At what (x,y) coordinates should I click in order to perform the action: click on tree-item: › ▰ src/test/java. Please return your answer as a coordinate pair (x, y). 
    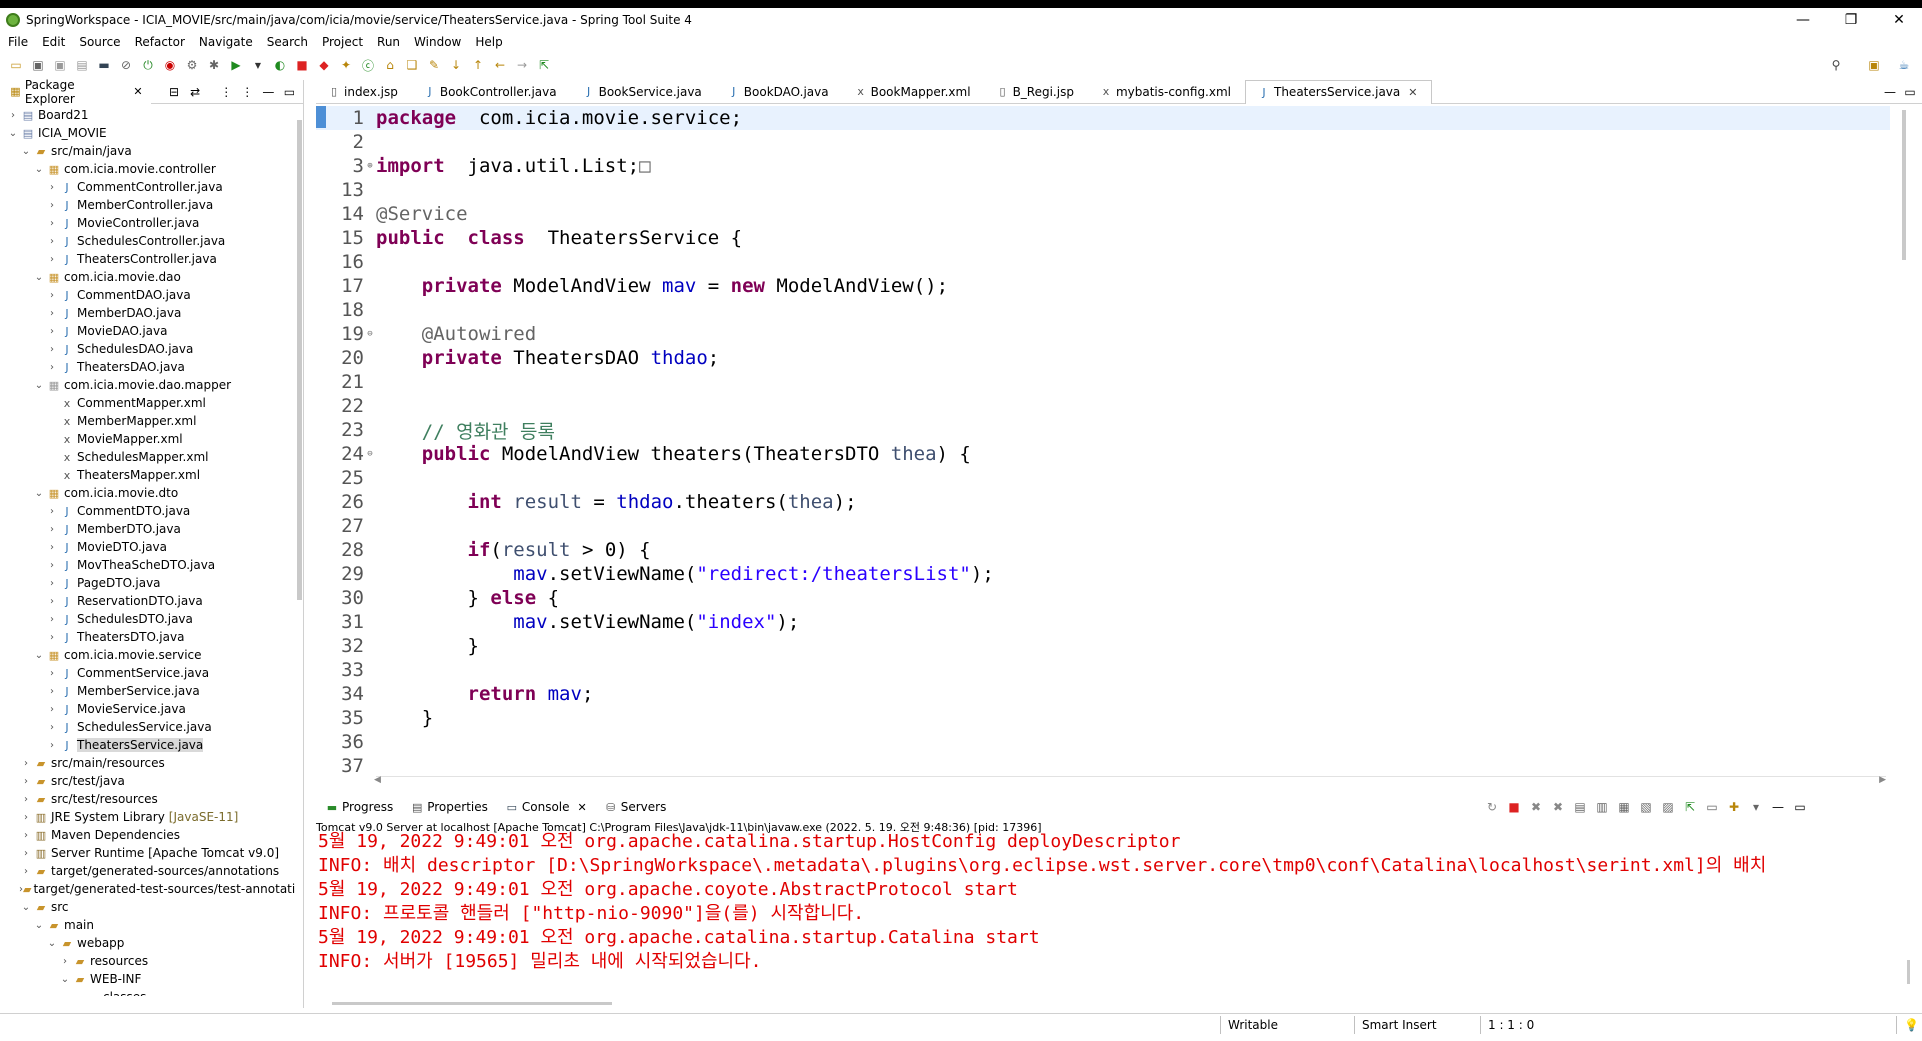
    Looking at the image, I should click on (147, 781).